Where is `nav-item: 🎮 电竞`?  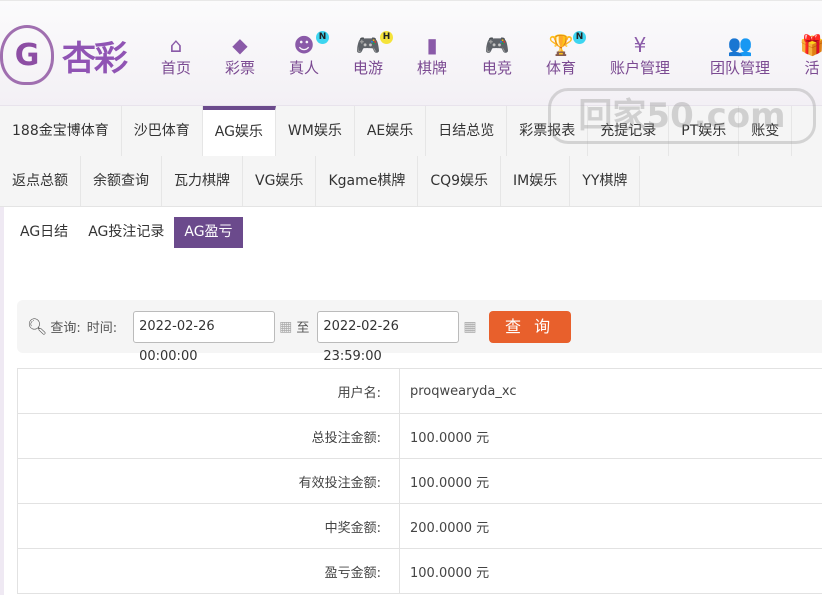
nav-item: 🎮 电竞 is located at coordinates (497, 55).